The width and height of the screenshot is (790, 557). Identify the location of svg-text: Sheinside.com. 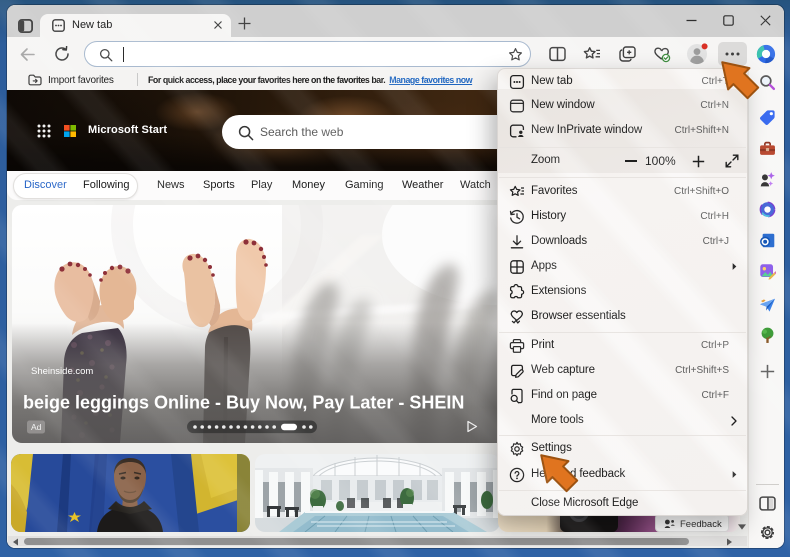
(62, 371).